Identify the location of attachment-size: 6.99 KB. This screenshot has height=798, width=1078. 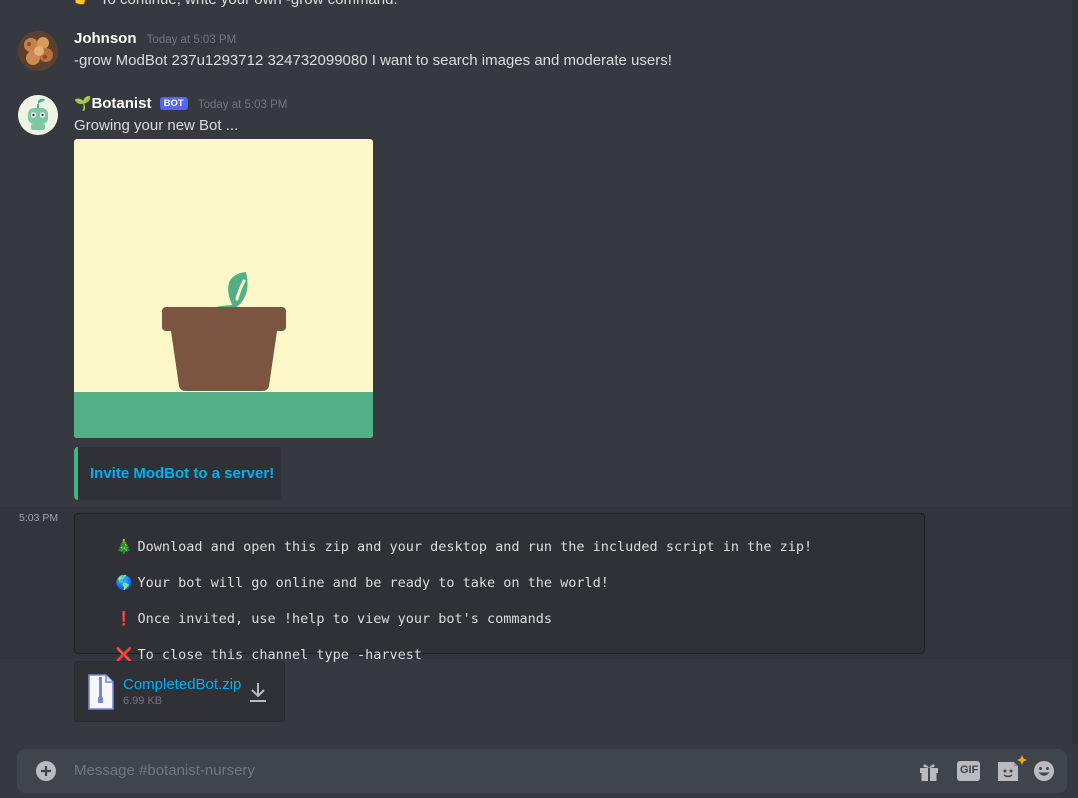
(143, 701).